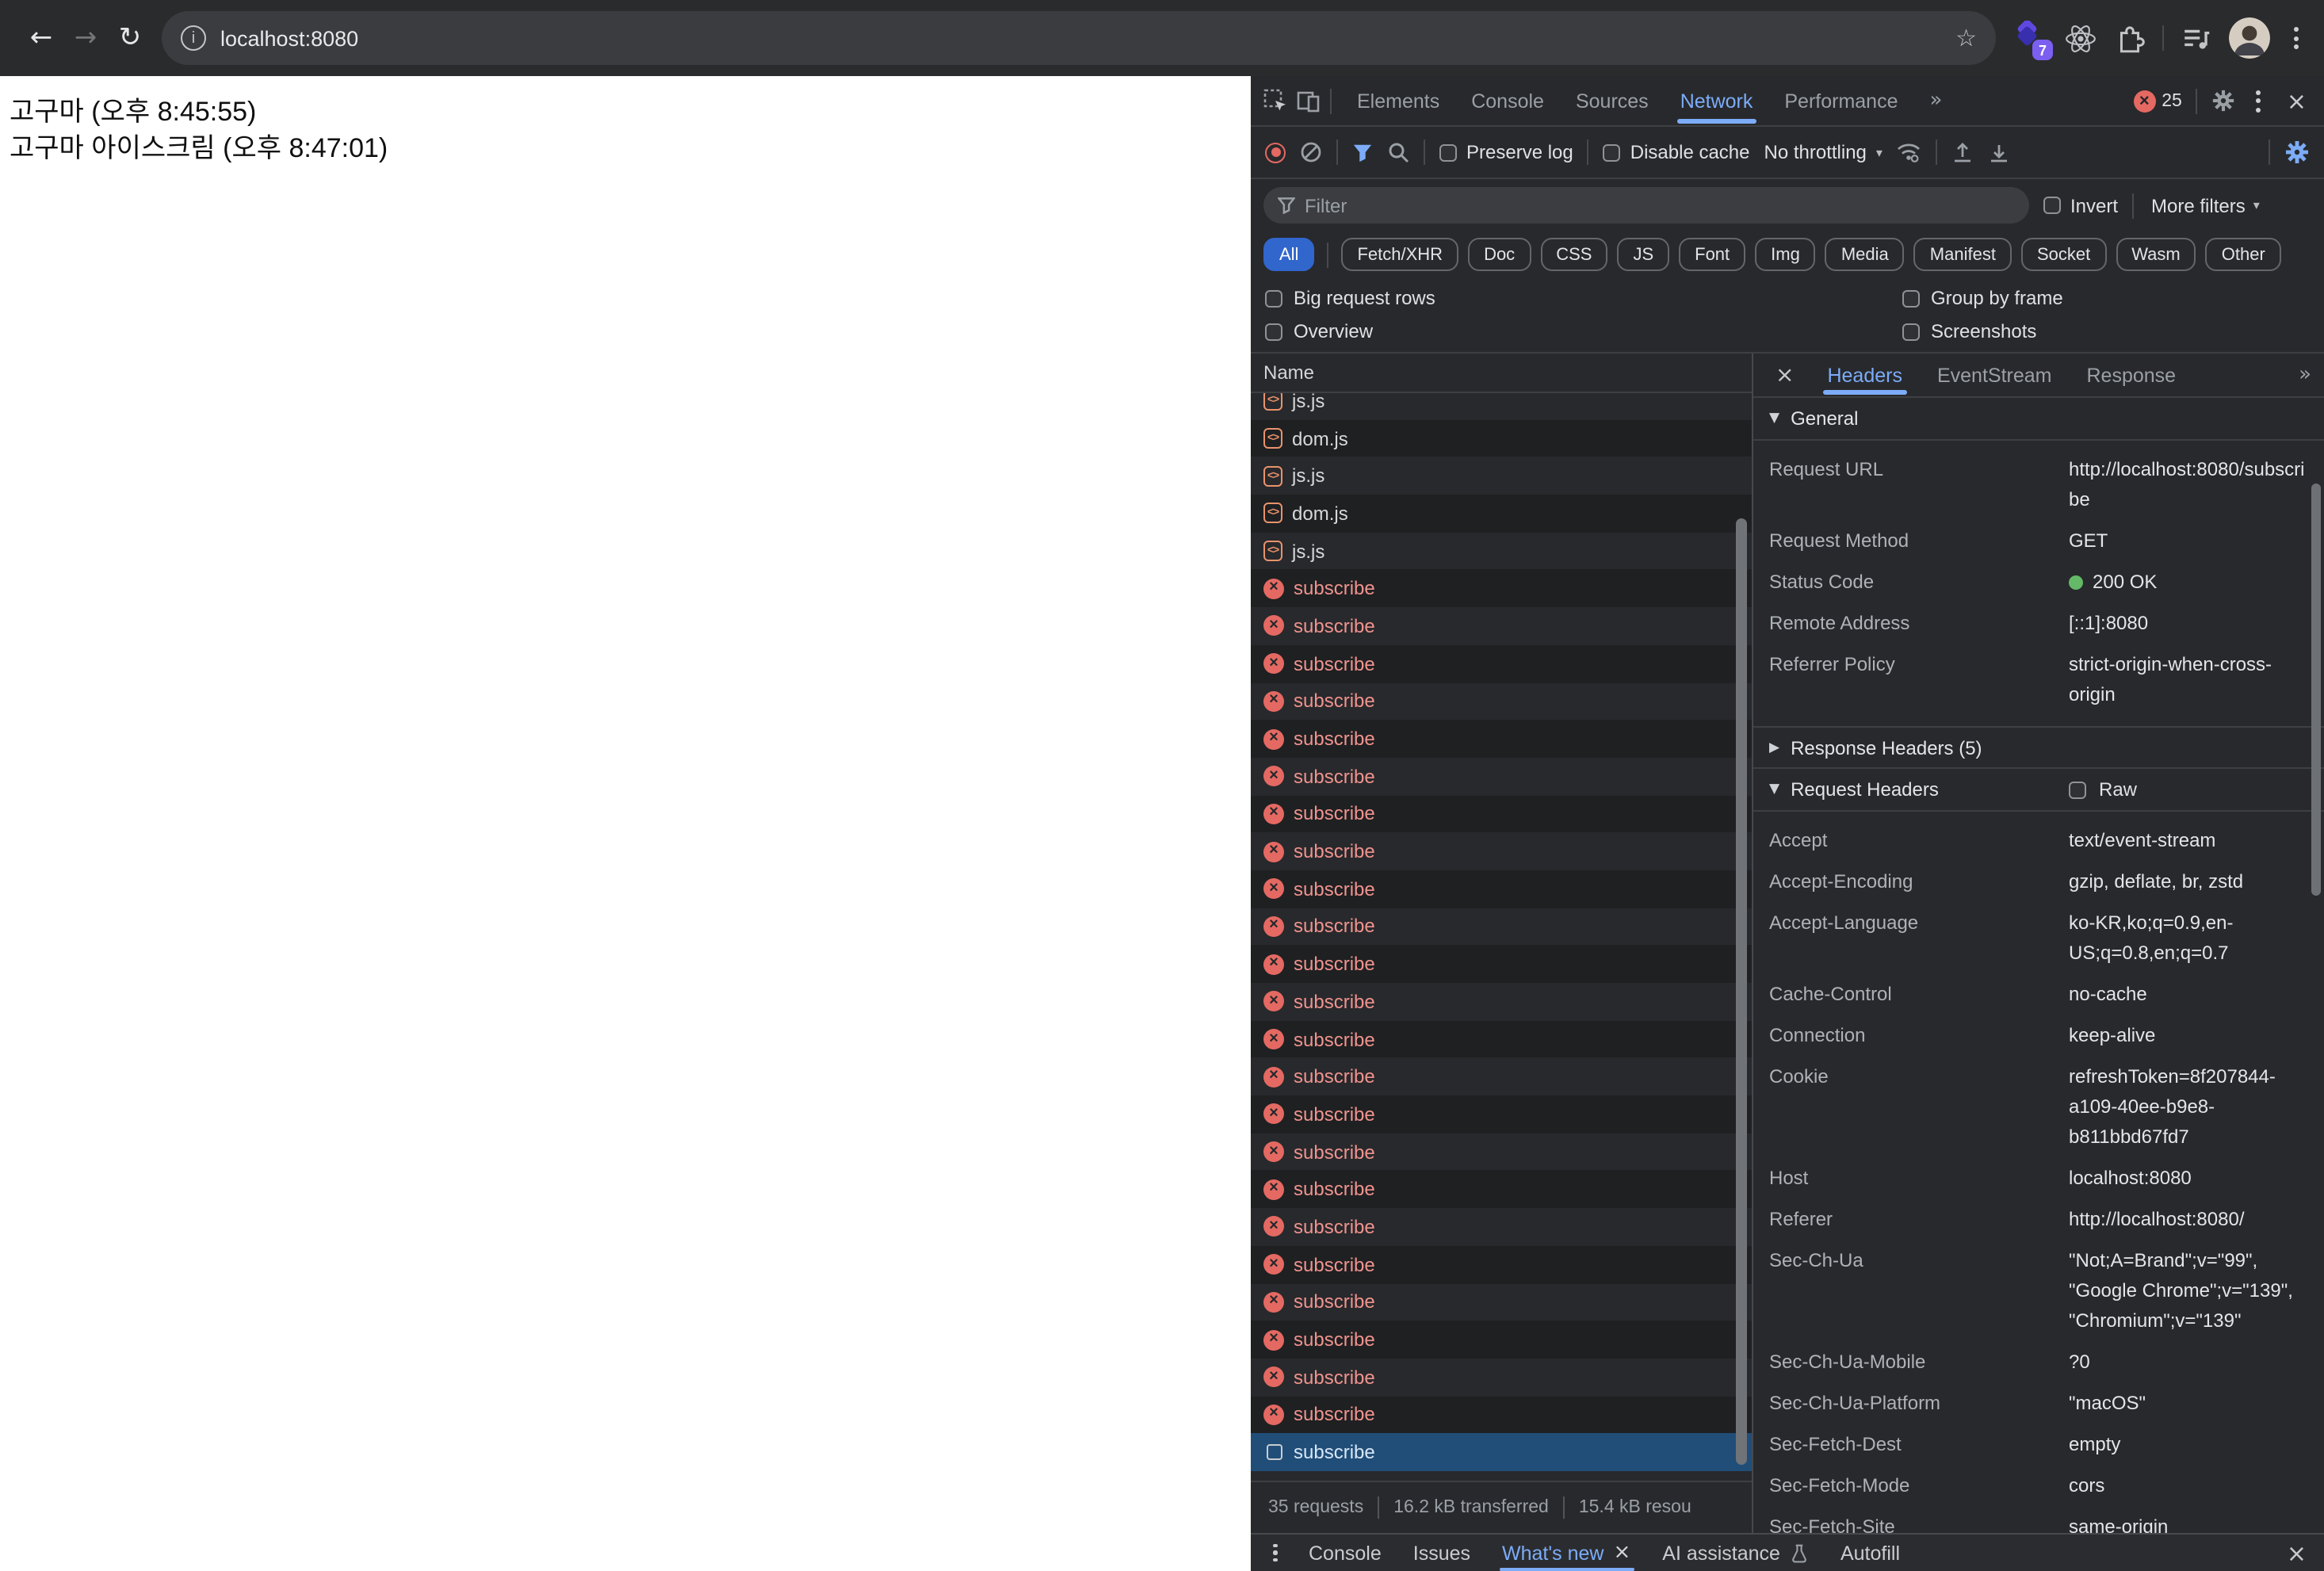 The image size is (2324, 1571). Describe the element at coordinates (2080, 38) in the screenshot. I see `react-devtools-icon` at that location.